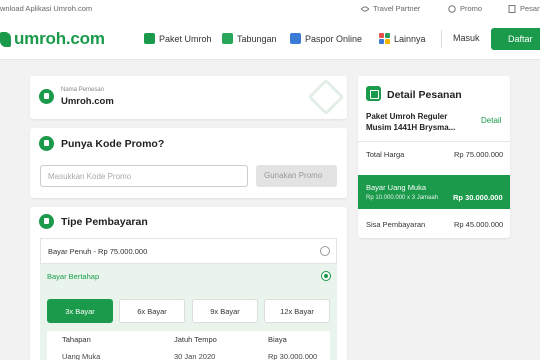  Describe the element at coordinates (185, 38) in the screenshot. I see `nav-paket-umroh-label: Paket Umroh` at that location.